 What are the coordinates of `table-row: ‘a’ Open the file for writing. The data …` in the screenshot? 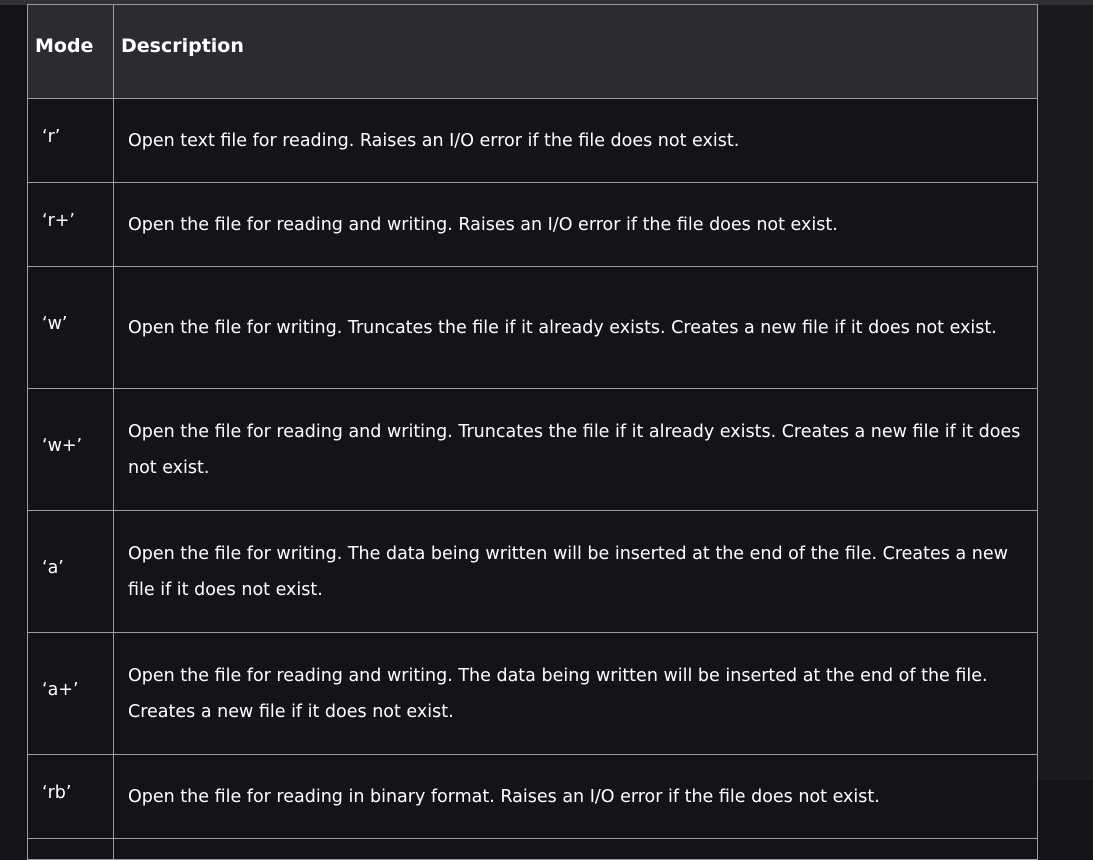 It's located at (532, 571).